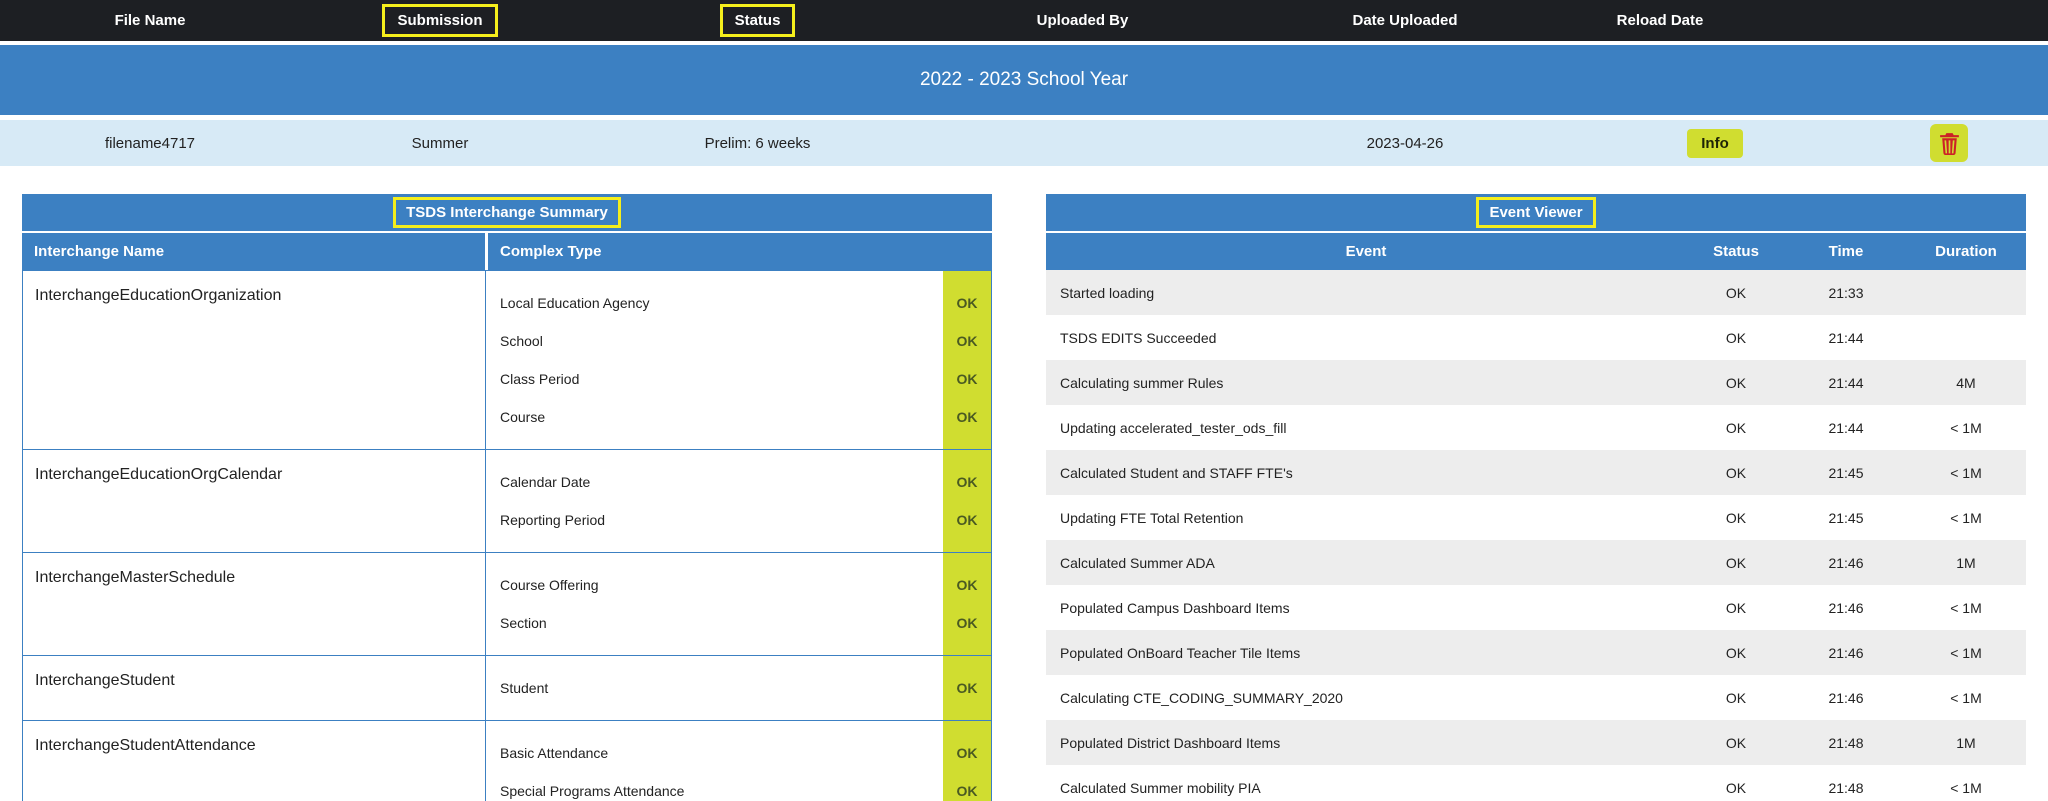 The width and height of the screenshot is (2048, 801). I want to click on column-label: Submission, so click(440, 20).